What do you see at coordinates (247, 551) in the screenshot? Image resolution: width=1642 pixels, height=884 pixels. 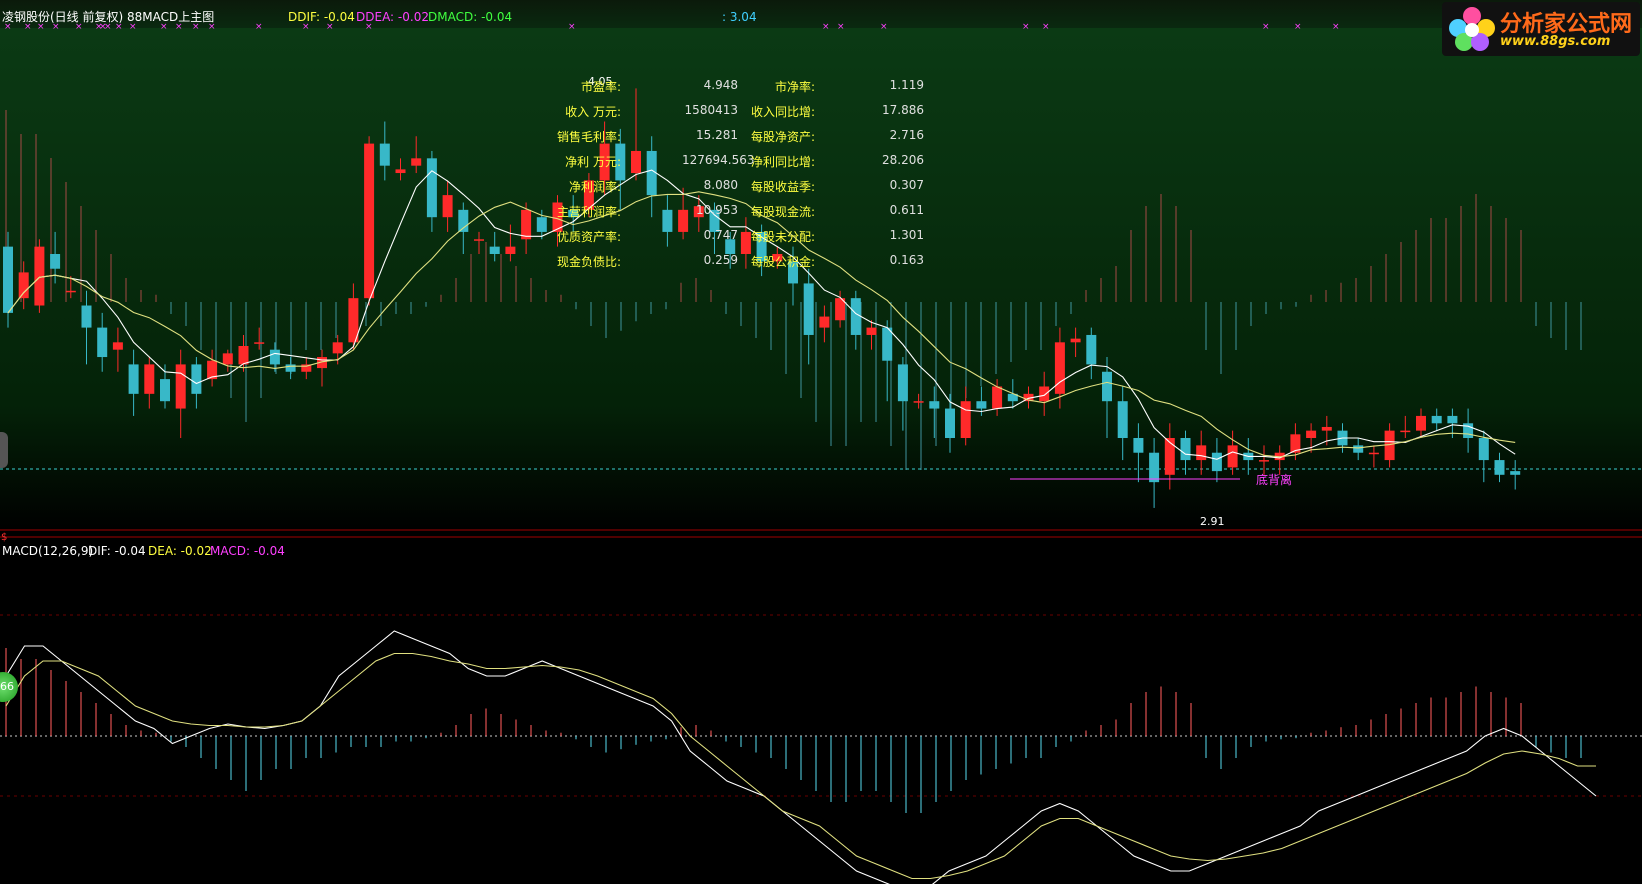 I see `macd-macd-readout: MACD: -0.04` at bounding box center [247, 551].